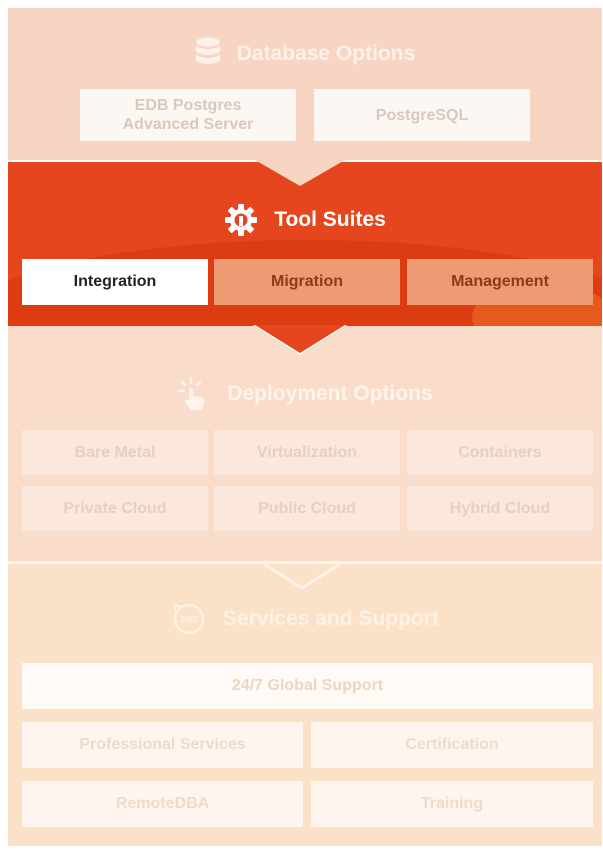  I want to click on database-options-header: Database Options, so click(305, 54).